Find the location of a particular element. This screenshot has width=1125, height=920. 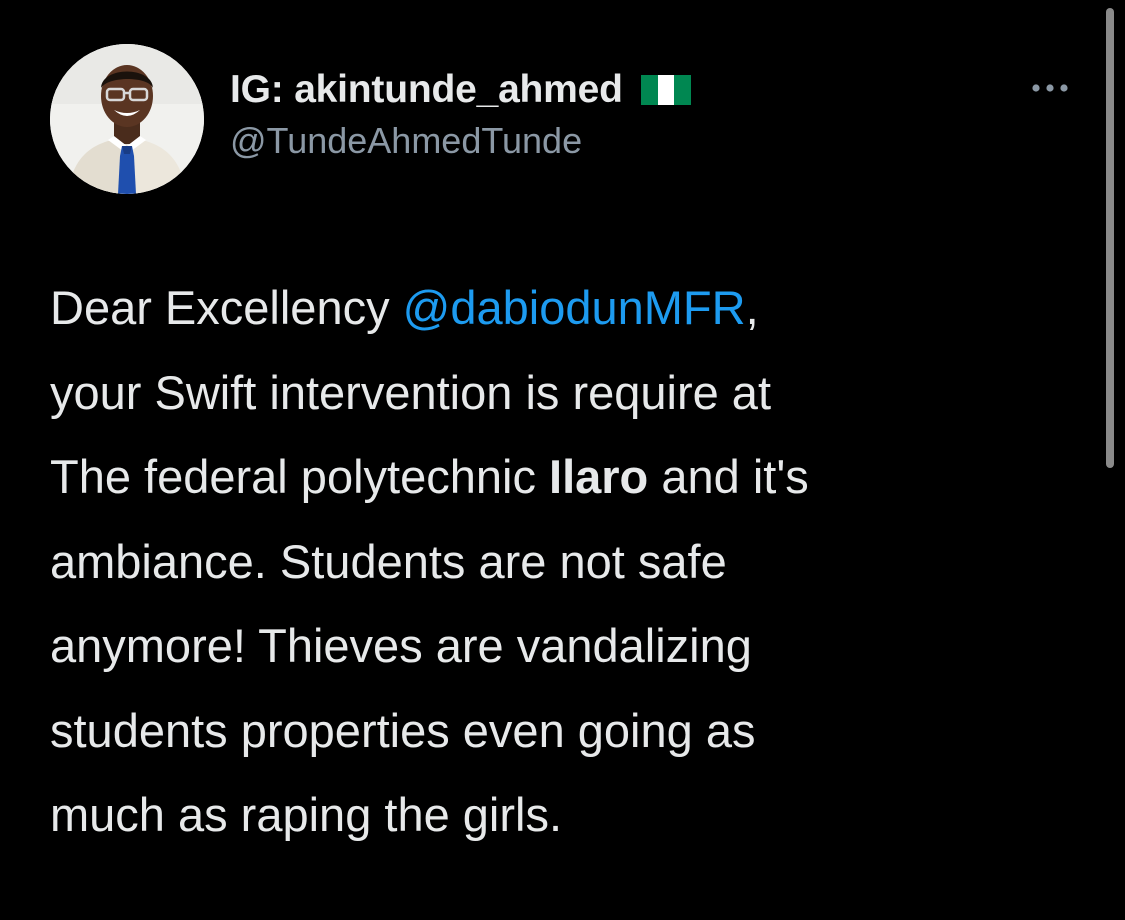

tweet-text-segment: and it's is located at coordinates (728, 476).